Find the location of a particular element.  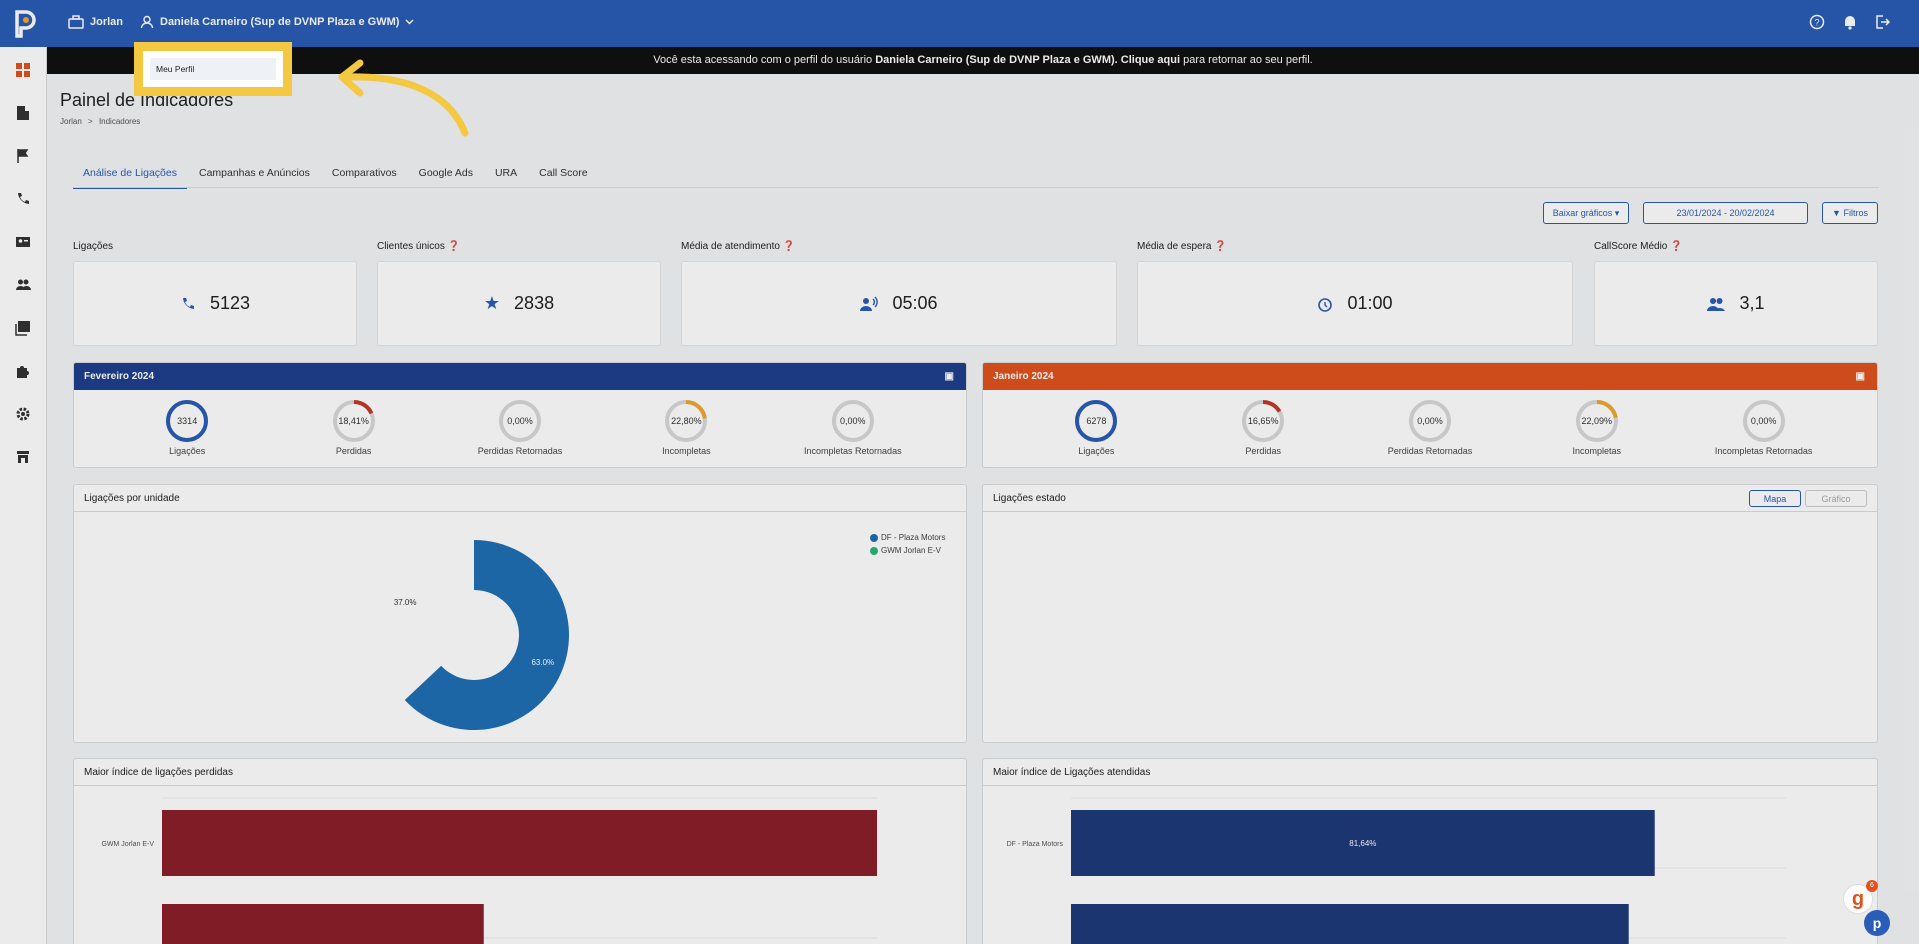

gauge-value: 6278 is located at coordinates (1096, 421).